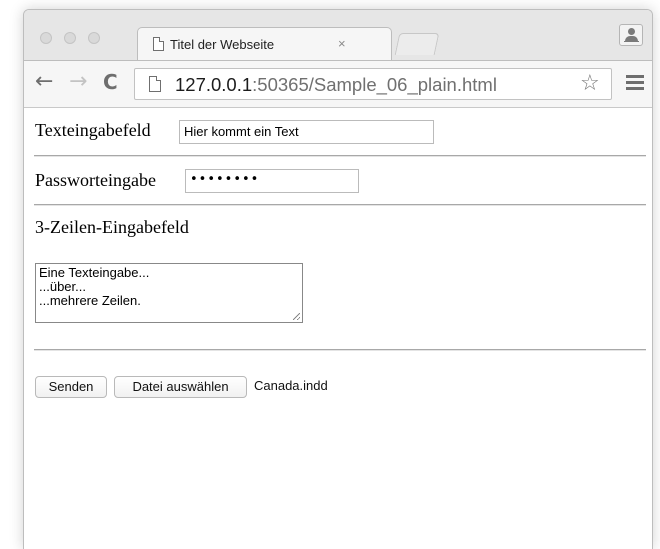  Describe the element at coordinates (635, 83) in the screenshot. I see `hamburger-menu-icon` at that location.